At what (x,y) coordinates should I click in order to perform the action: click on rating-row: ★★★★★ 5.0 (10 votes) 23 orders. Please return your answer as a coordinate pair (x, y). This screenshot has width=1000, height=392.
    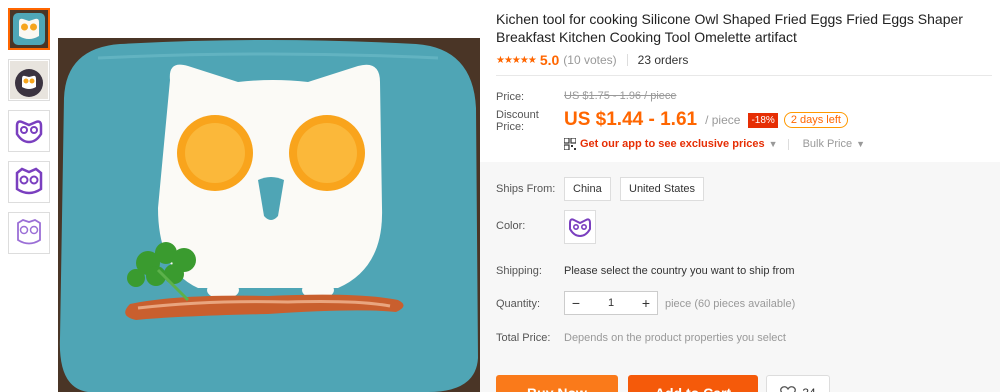
    Looking at the image, I should click on (592, 60).